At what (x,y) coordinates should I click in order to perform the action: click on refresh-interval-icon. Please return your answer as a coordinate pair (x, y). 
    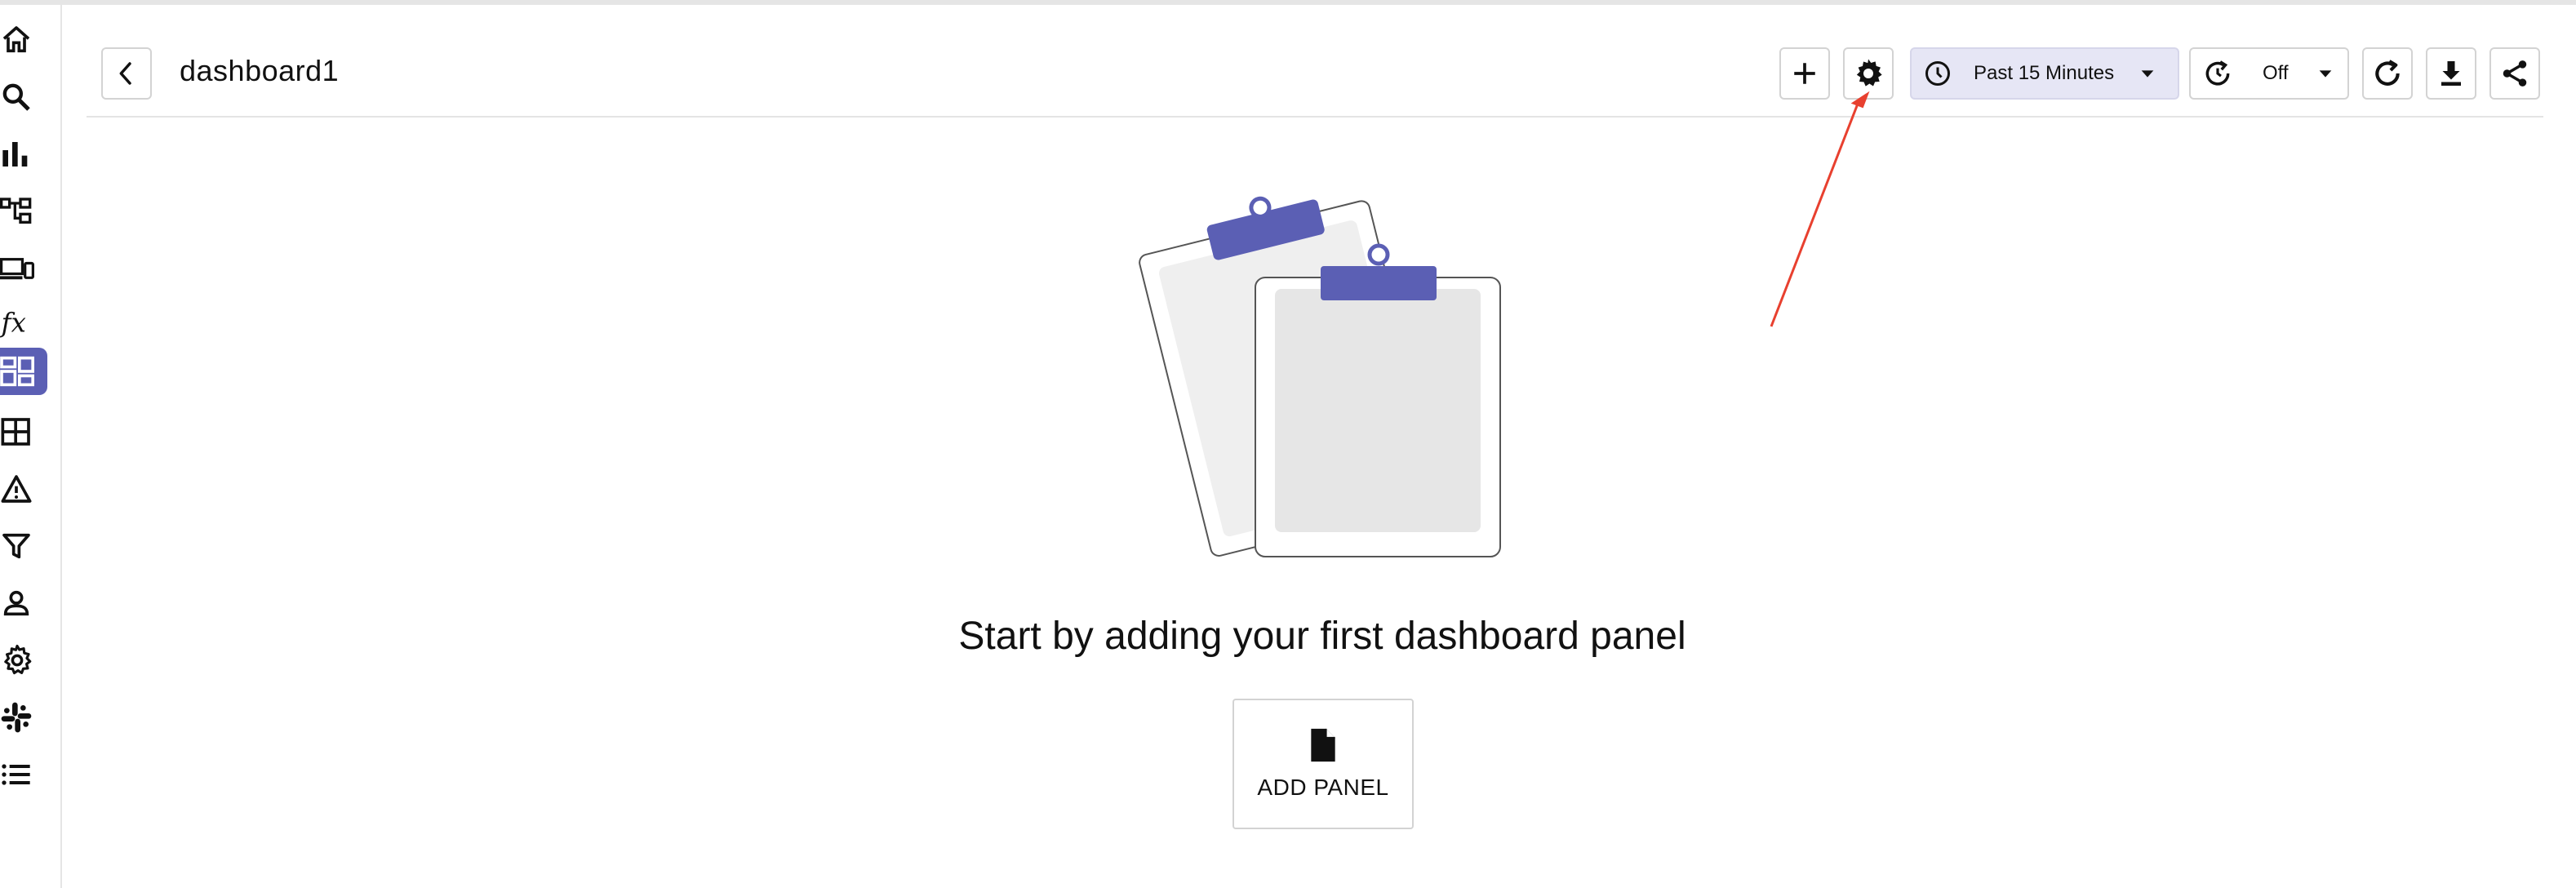
    Looking at the image, I should click on (2217, 73).